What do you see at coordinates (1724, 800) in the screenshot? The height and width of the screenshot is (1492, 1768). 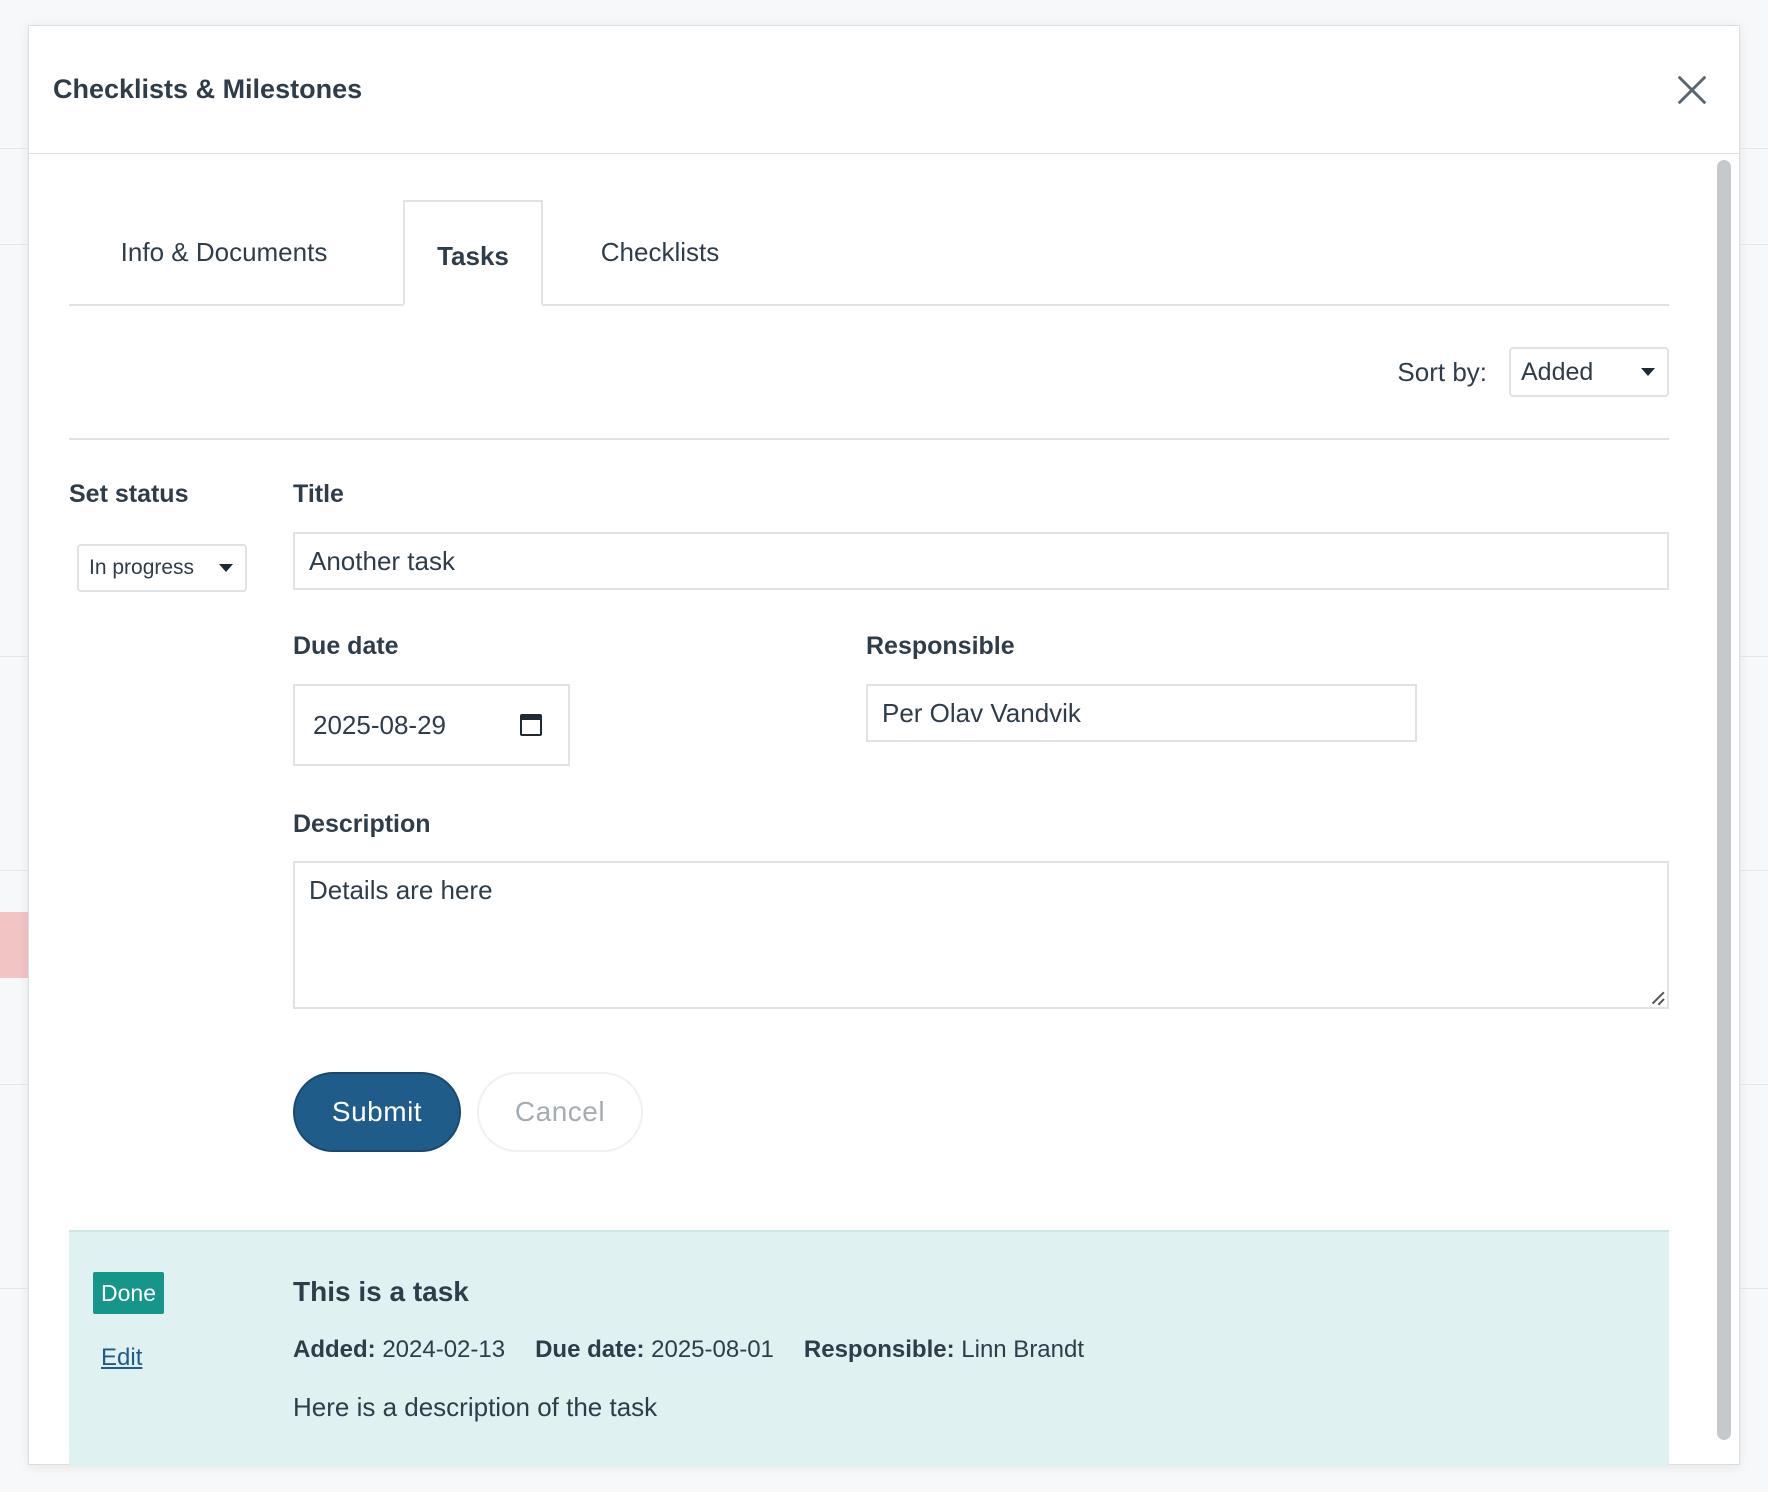 I see `scrollbar-thumb` at bounding box center [1724, 800].